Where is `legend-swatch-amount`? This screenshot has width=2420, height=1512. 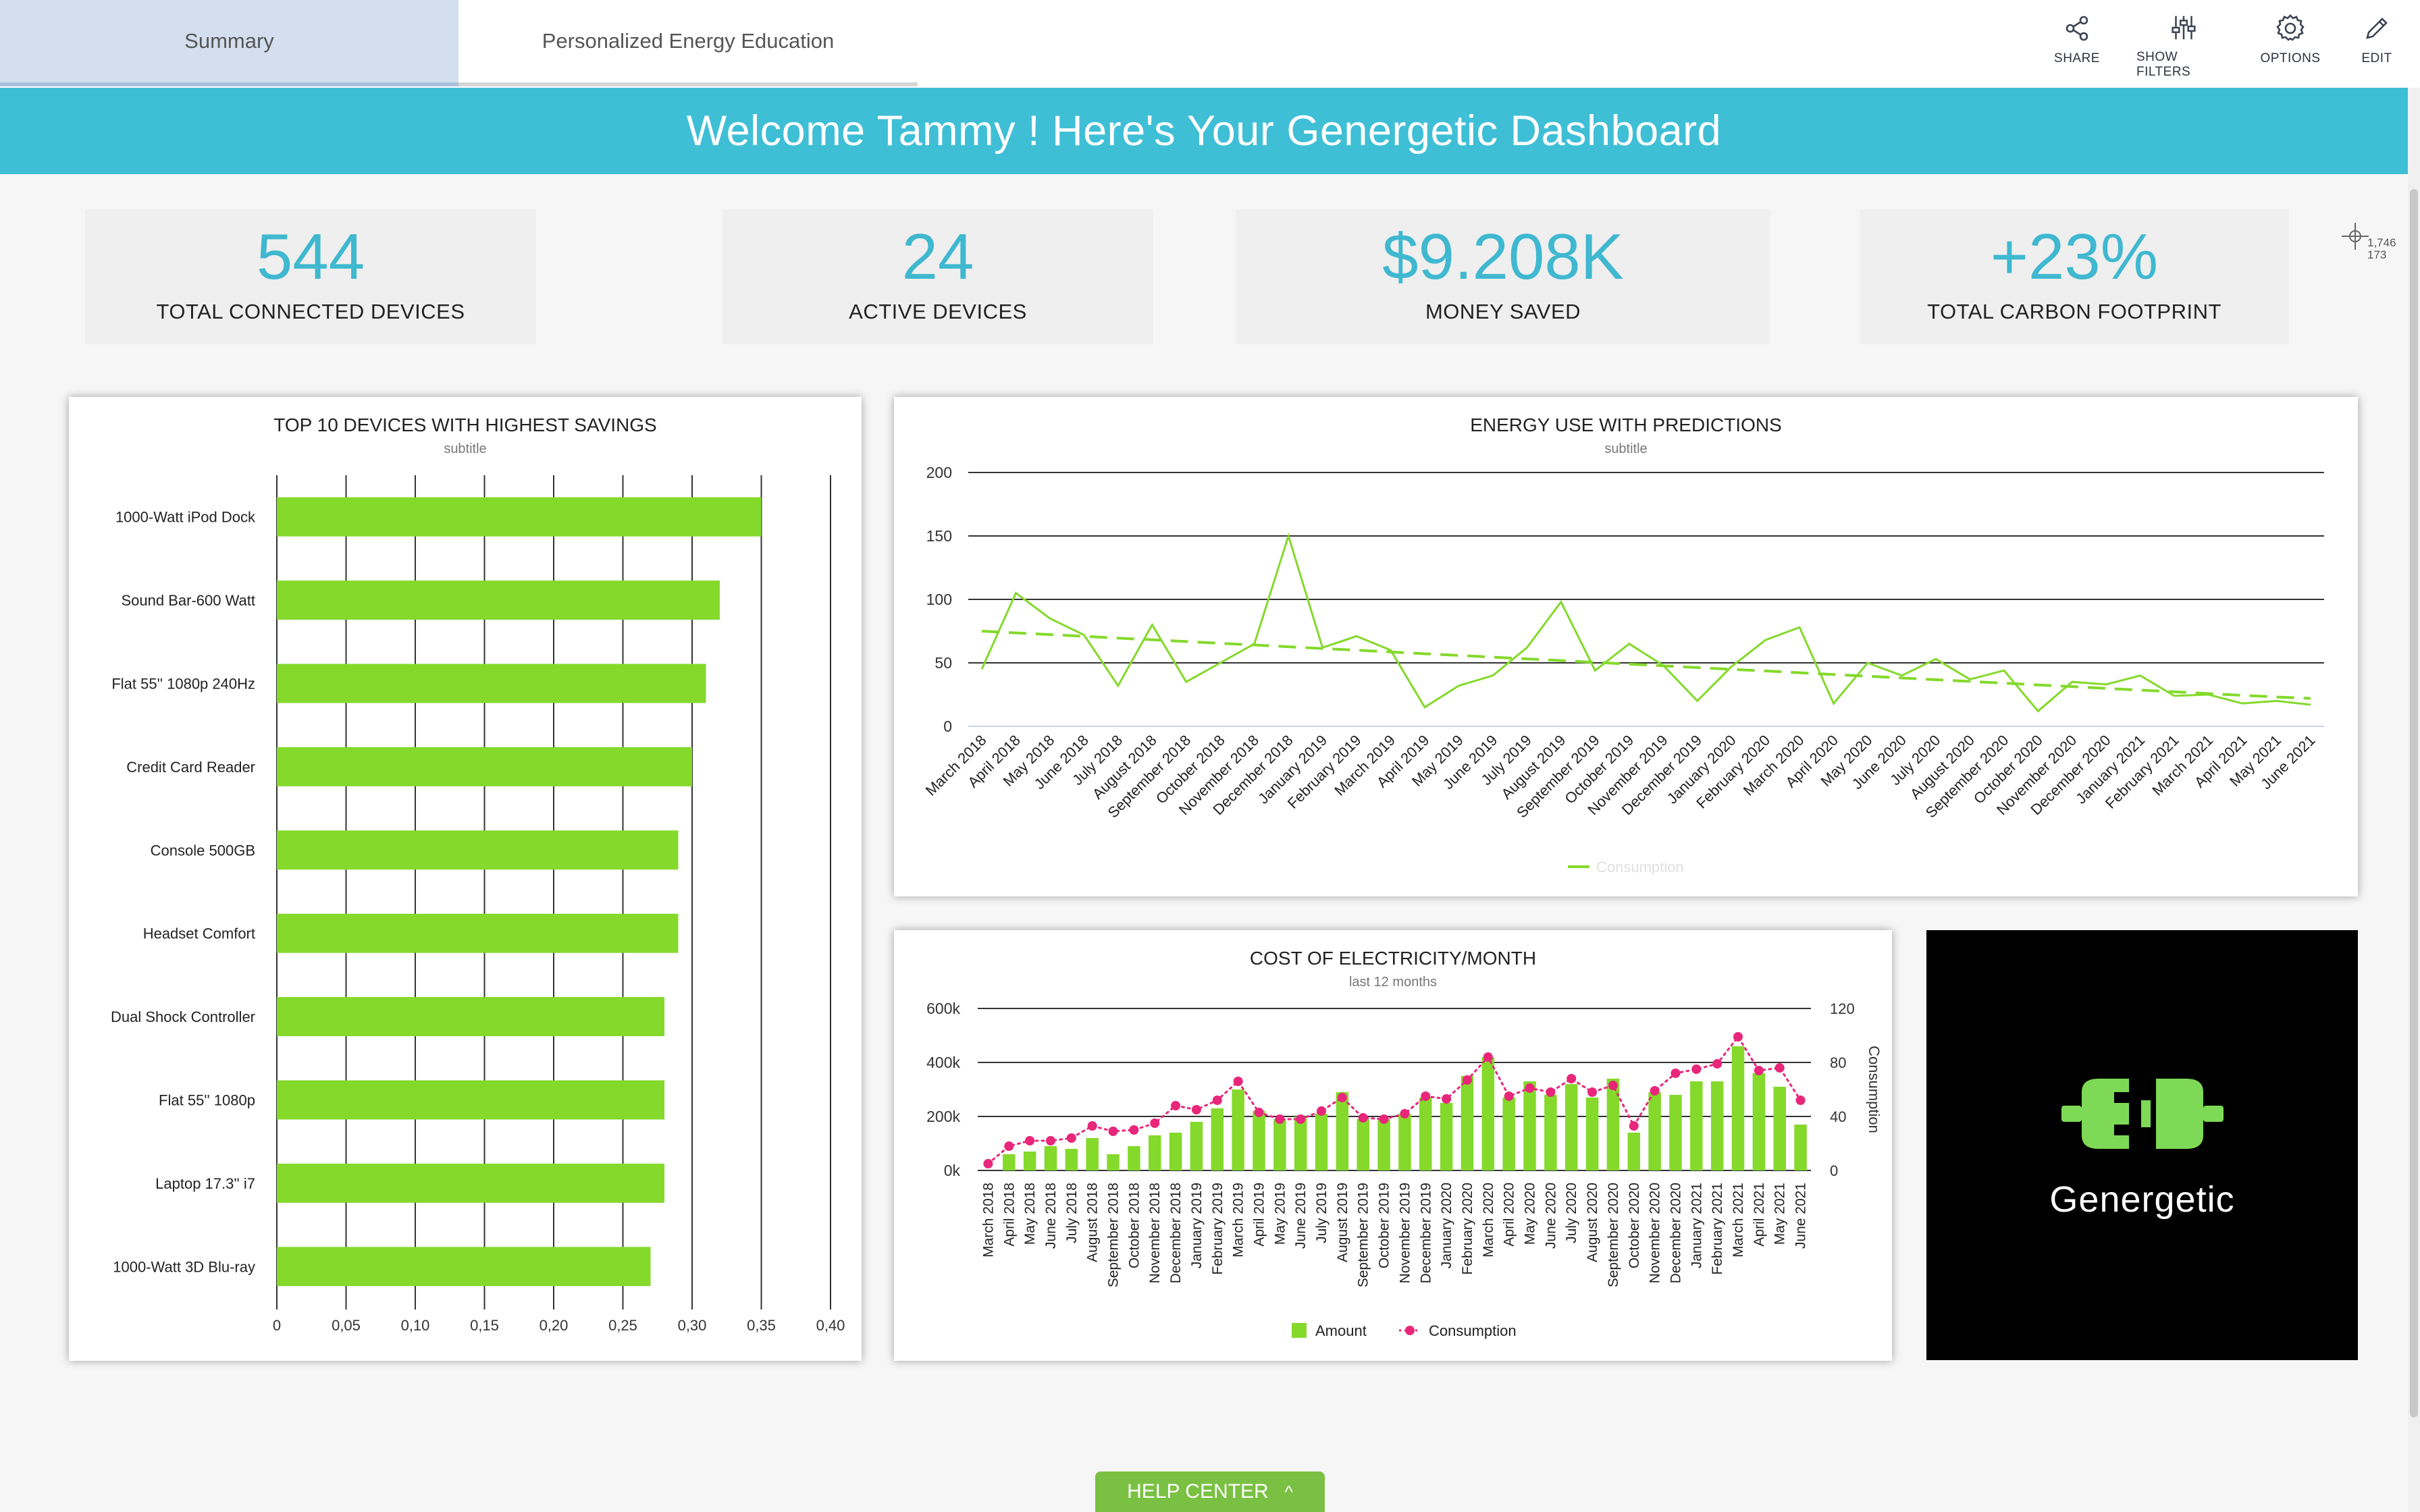 legend-swatch-amount is located at coordinates (1299, 1330).